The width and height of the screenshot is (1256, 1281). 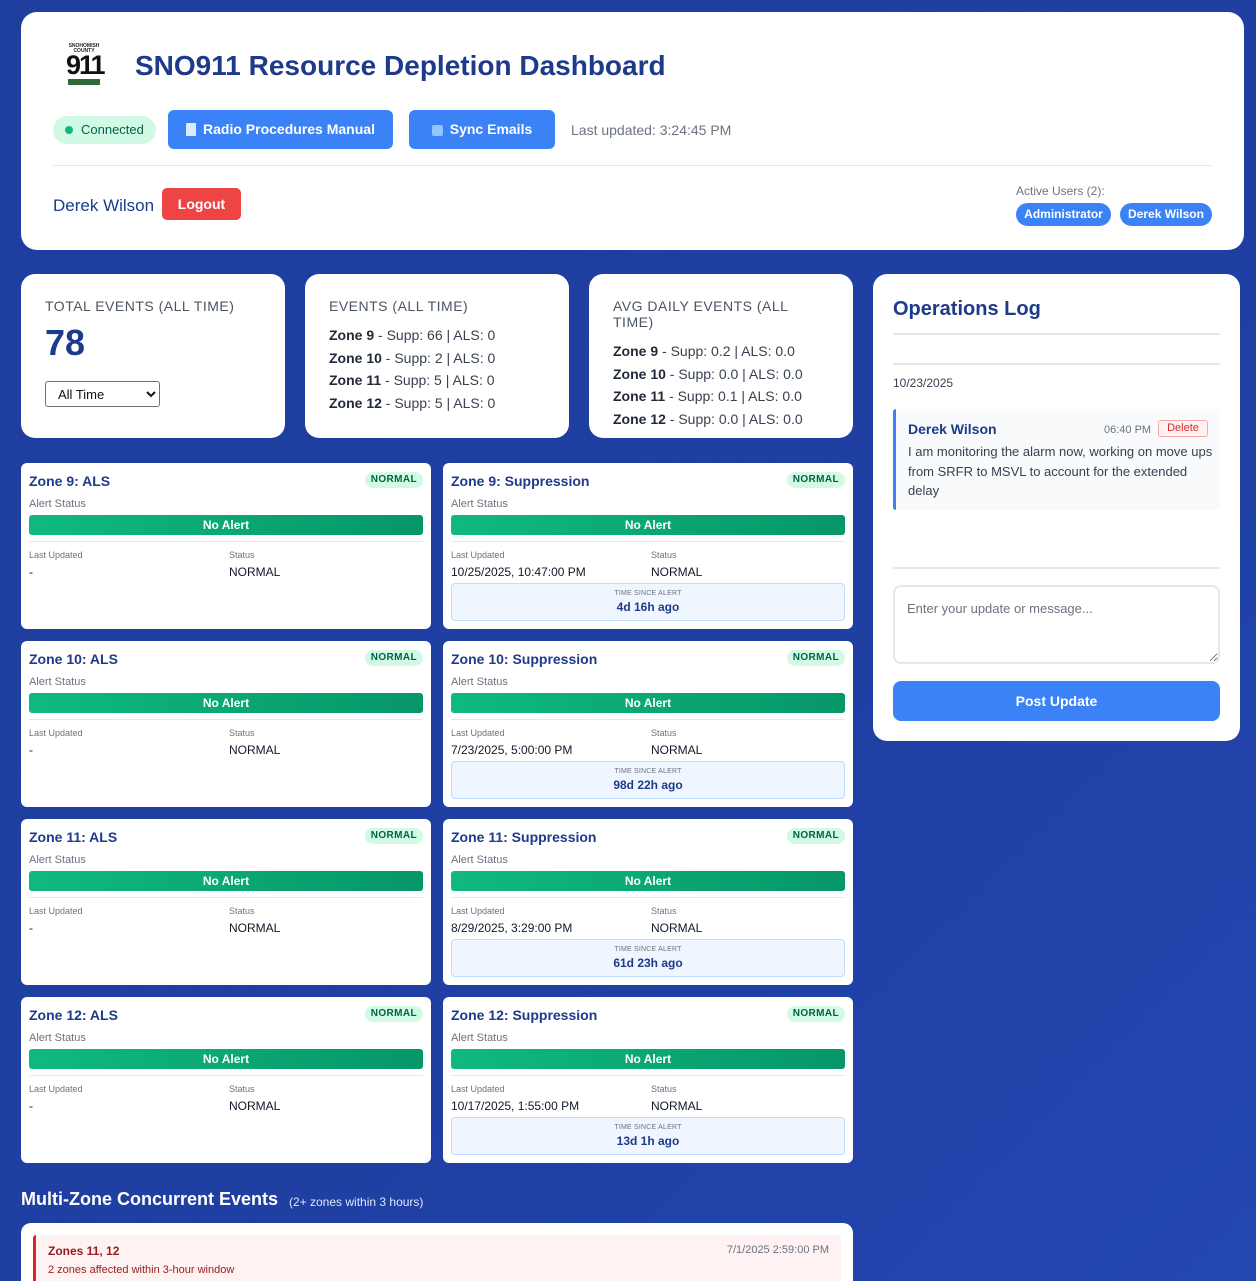 What do you see at coordinates (102, 394) in the screenshot?
I see `time-range-select: All Time` at bounding box center [102, 394].